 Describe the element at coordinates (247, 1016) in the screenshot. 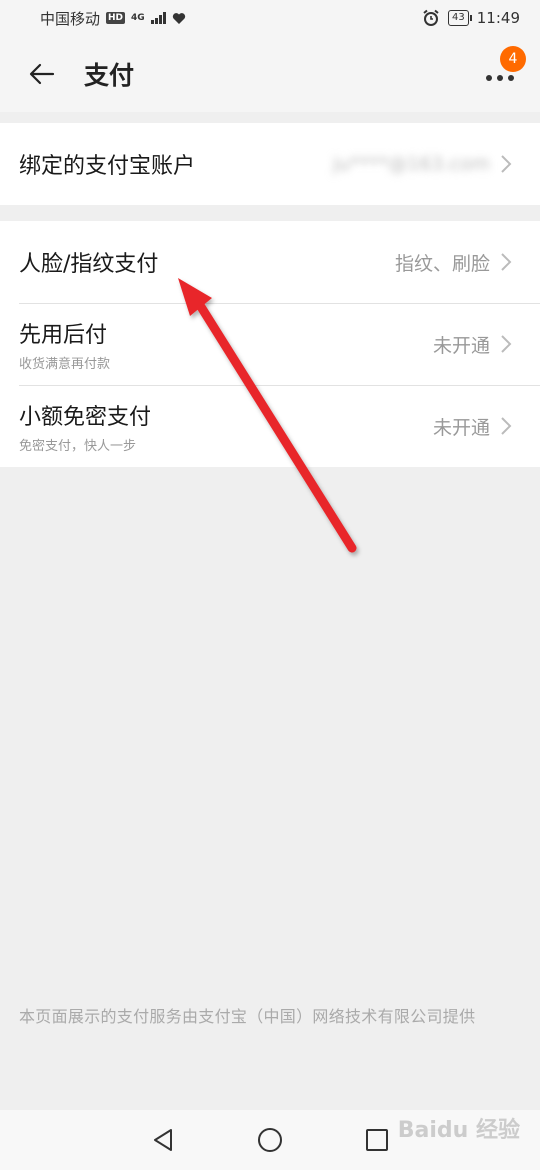

I see `footer-note: 本页面展示的支付服务由支付宝（中国）网络技术有限公司提供` at that location.